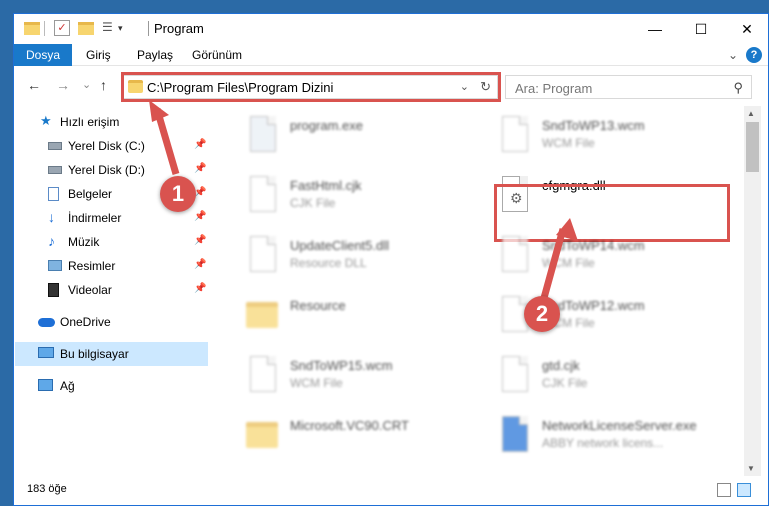  I want to click on step-2-badge: 2, so click(542, 314).